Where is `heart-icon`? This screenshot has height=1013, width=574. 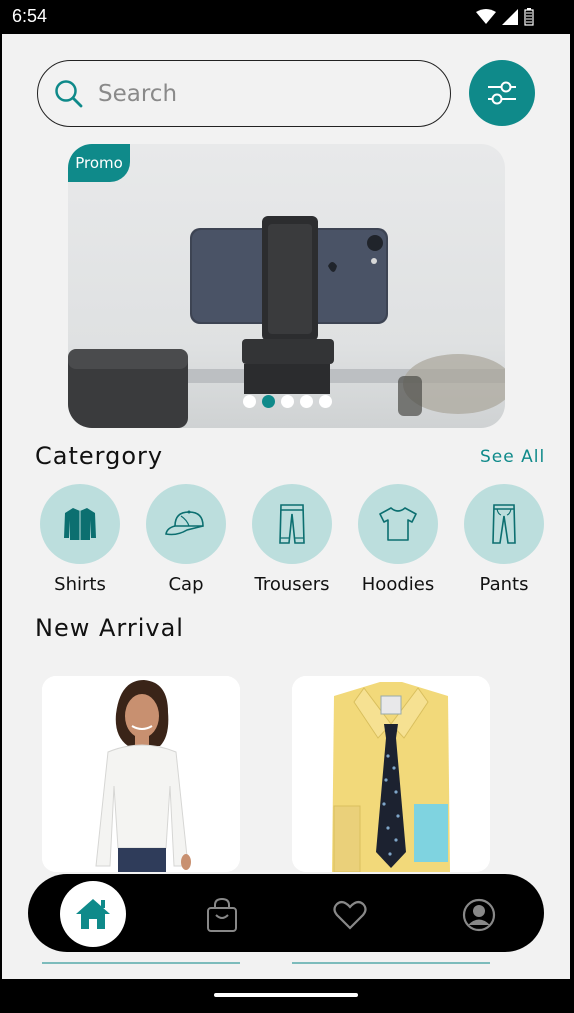
heart-icon is located at coordinates (350, 915).